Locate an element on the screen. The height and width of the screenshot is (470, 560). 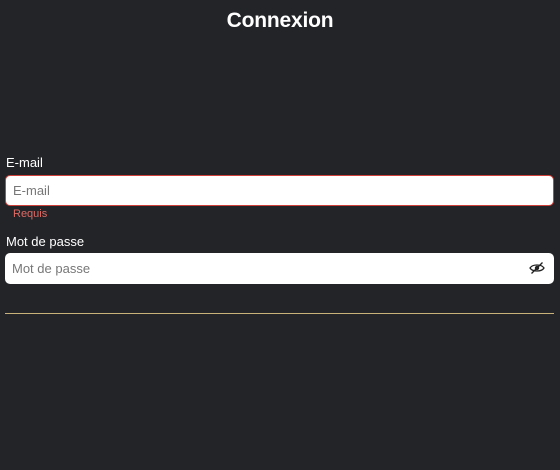
password-field-container is located at coordinates (279, 268).